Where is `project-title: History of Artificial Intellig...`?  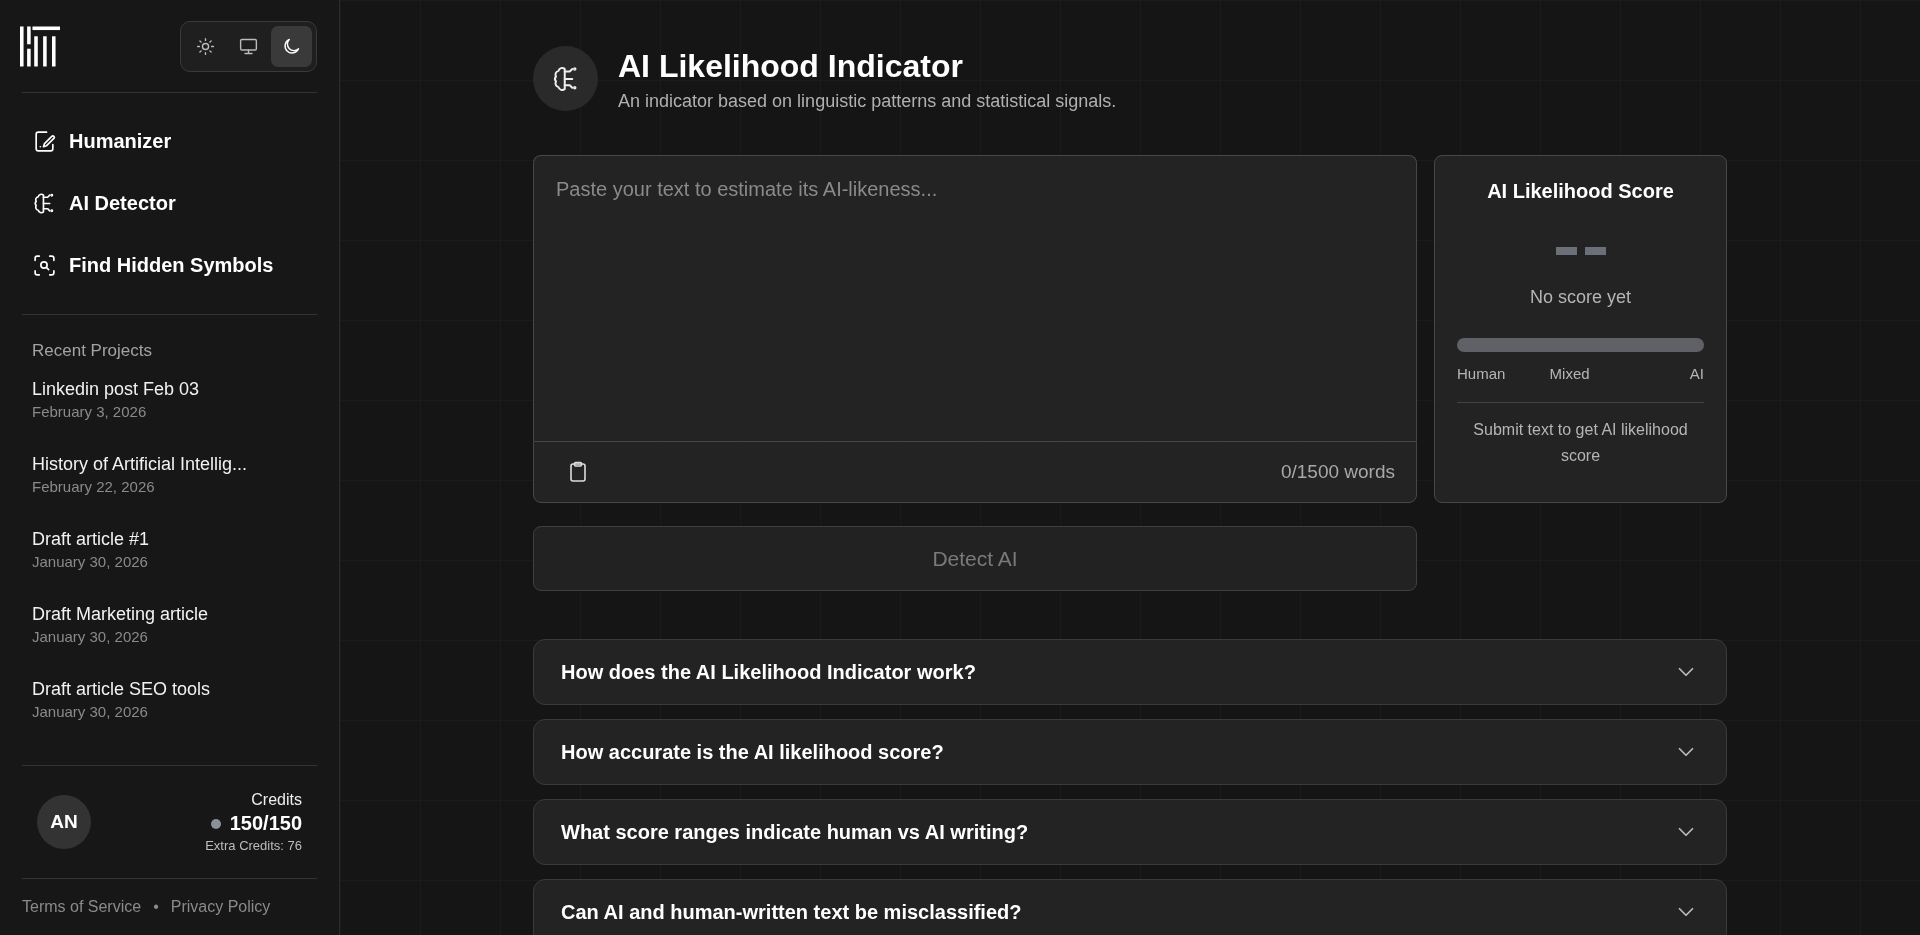 project-title: History of Artificial Intellig... is located at coordinates (169, 464).